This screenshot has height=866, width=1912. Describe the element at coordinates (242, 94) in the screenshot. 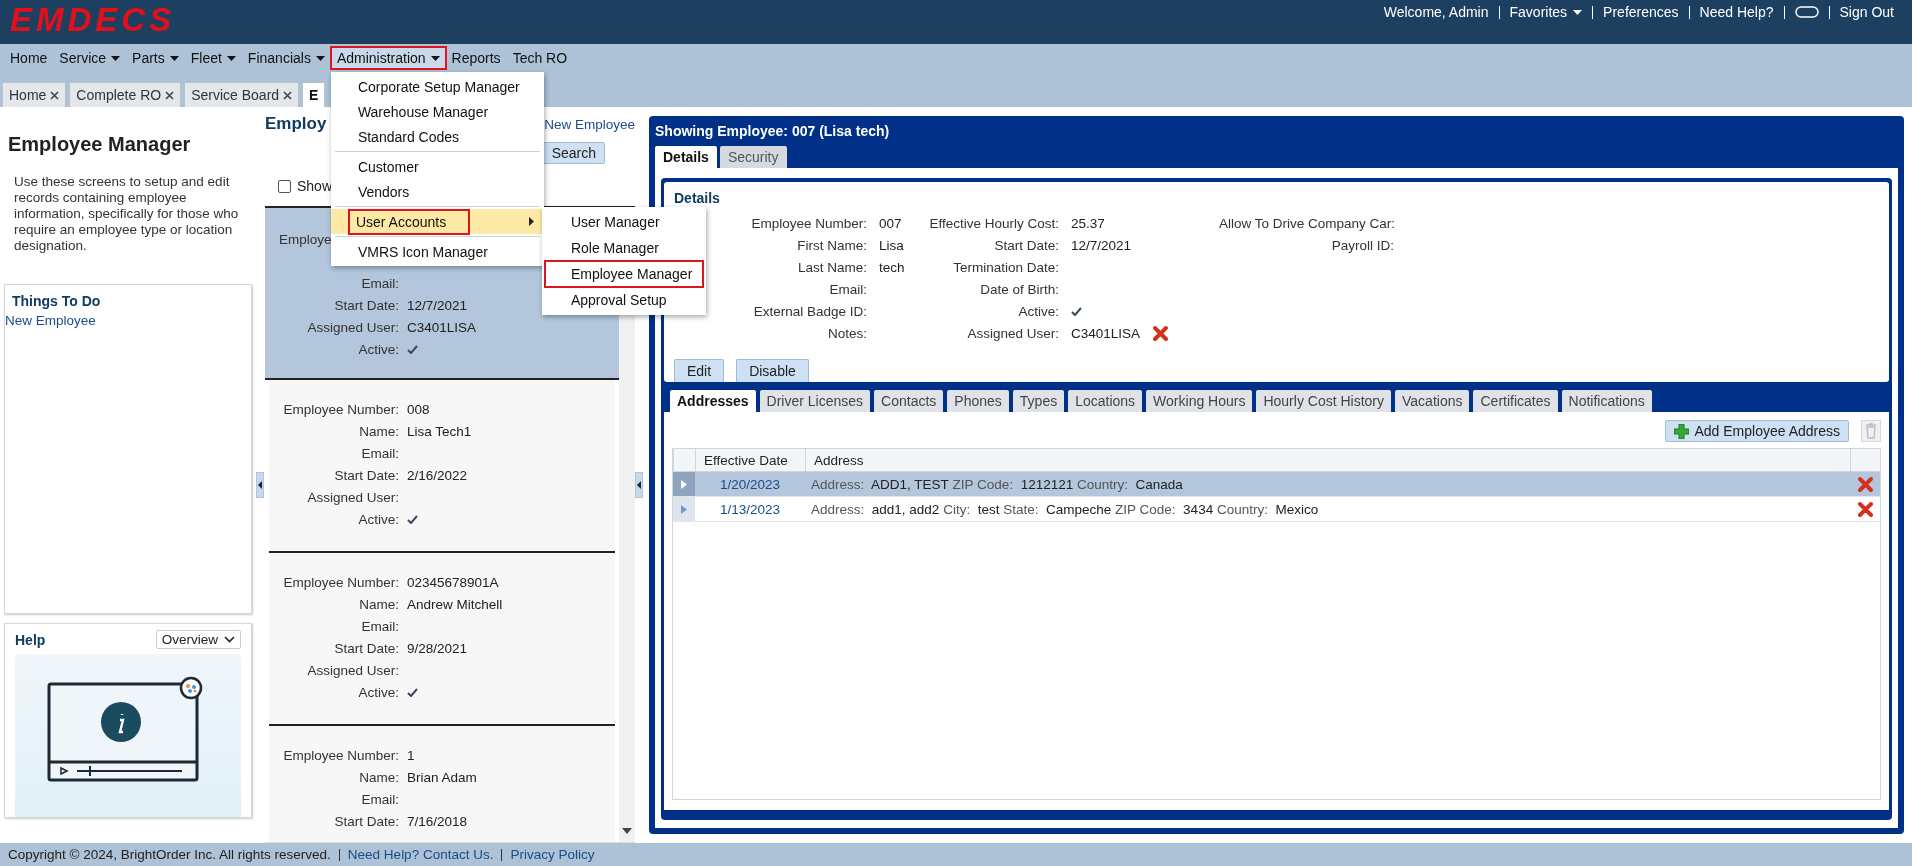

I see `page-tab: Service Board` at that location.